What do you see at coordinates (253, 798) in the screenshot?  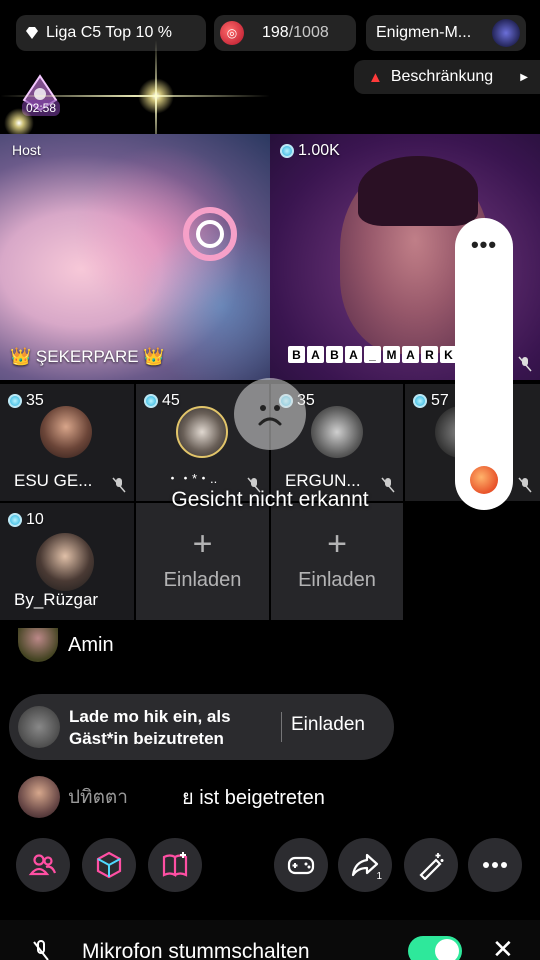 I see `joined-text: ย ist beigetreten` at bounding box center [253, 798].